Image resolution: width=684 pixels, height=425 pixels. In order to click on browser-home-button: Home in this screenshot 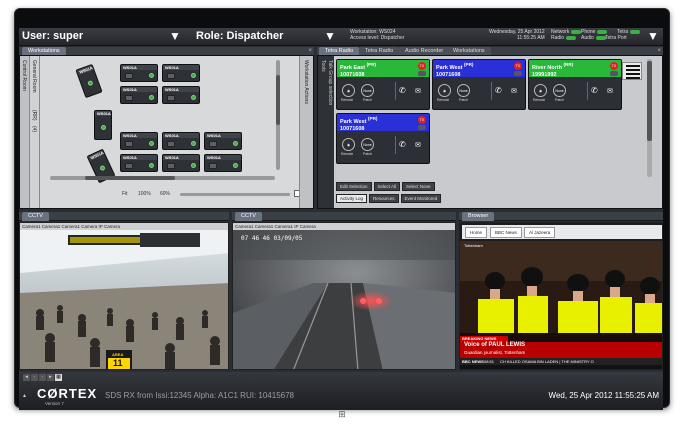, I will do `click(476, 232)`.